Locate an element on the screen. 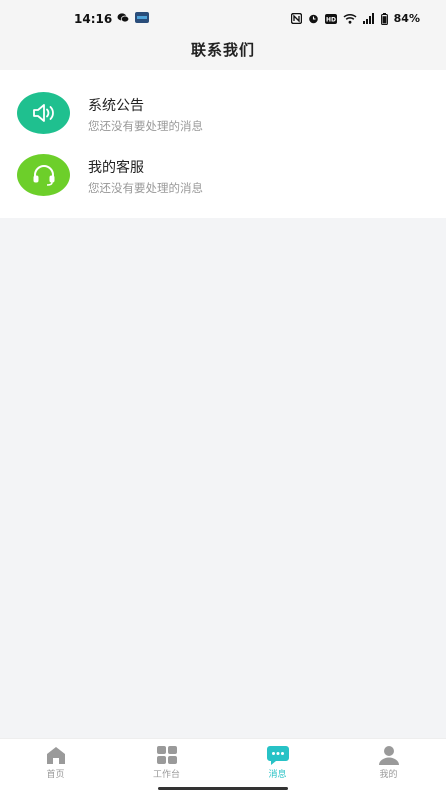  headset-icon is located at coordinates (43, 175).